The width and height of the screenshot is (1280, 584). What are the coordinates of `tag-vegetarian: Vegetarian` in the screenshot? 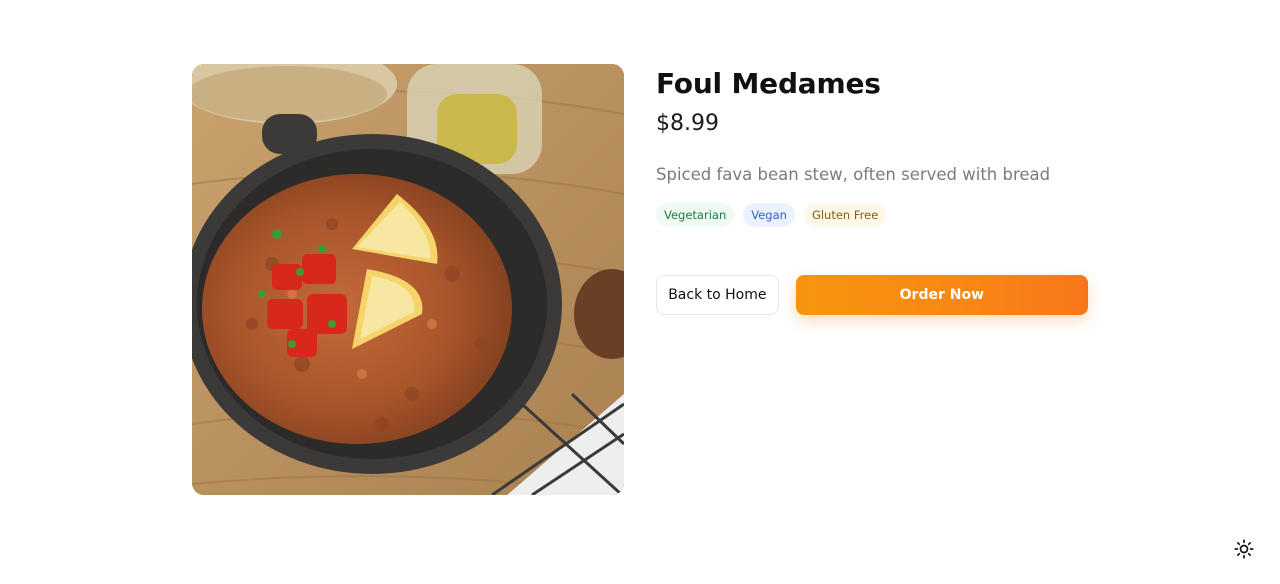 It's located at (695, 215).